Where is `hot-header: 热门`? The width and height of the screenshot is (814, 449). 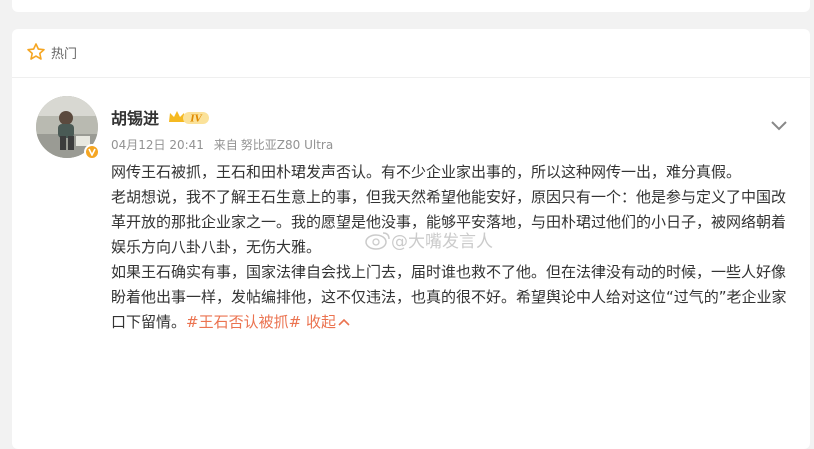 hot-header: 热门 is located at coordinates (51, 52).